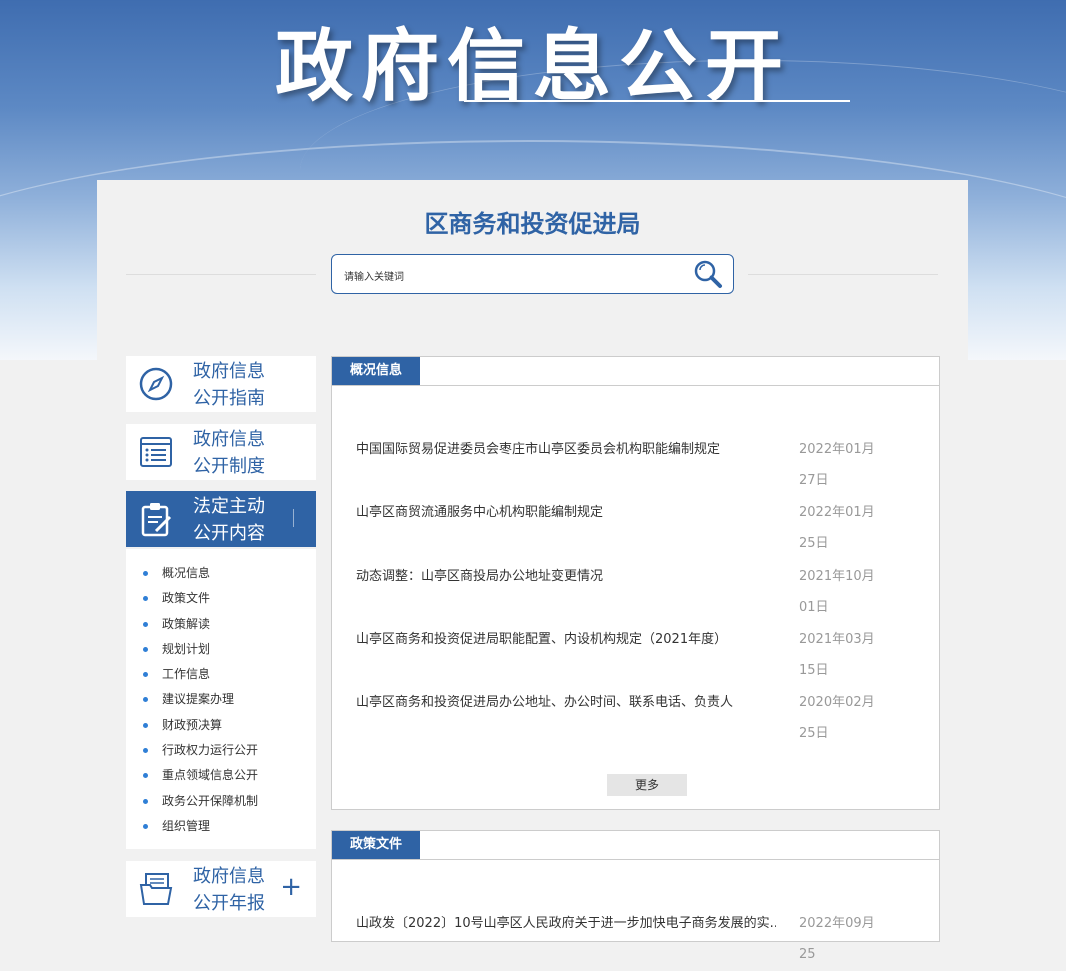 This screenshot has height=971, width=1066. Describe the element at coordinates (156, 520) in the screenshot. I see `clipboard-edit-icon` at that location.